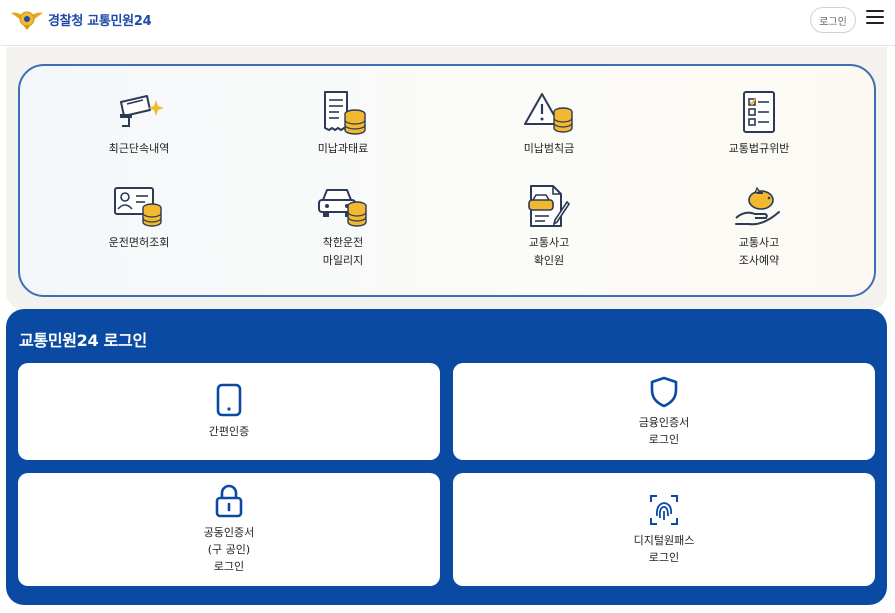 This screenshot has width=895, height=613. I want to click on service-label: 교통사고 확인원, so click(549, 251).